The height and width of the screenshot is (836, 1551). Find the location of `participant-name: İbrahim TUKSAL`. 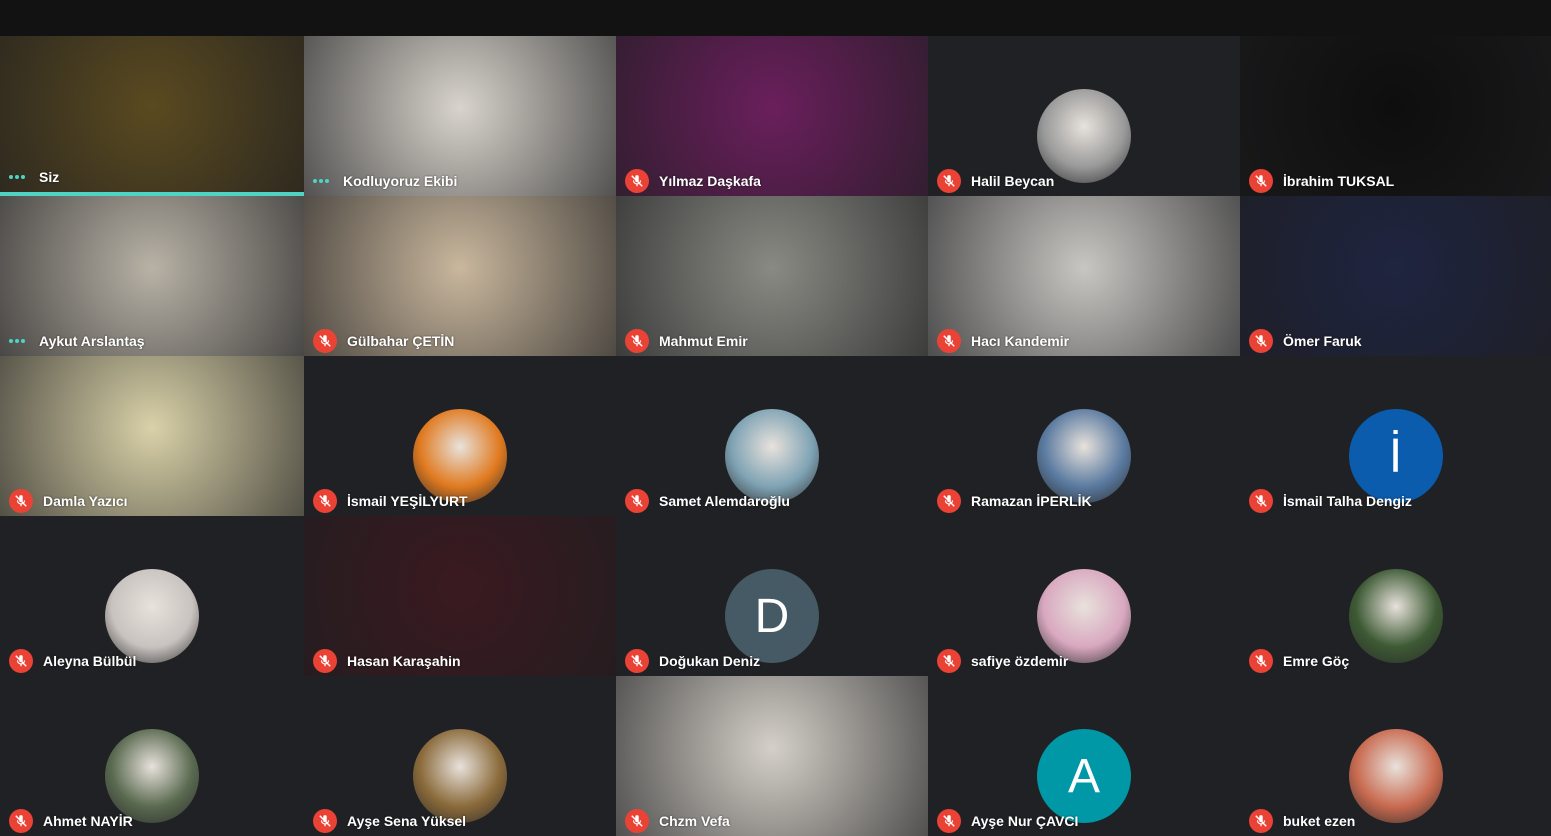

participant-name: İbrahim TUKSAL is located at coordinates (1339, 181).